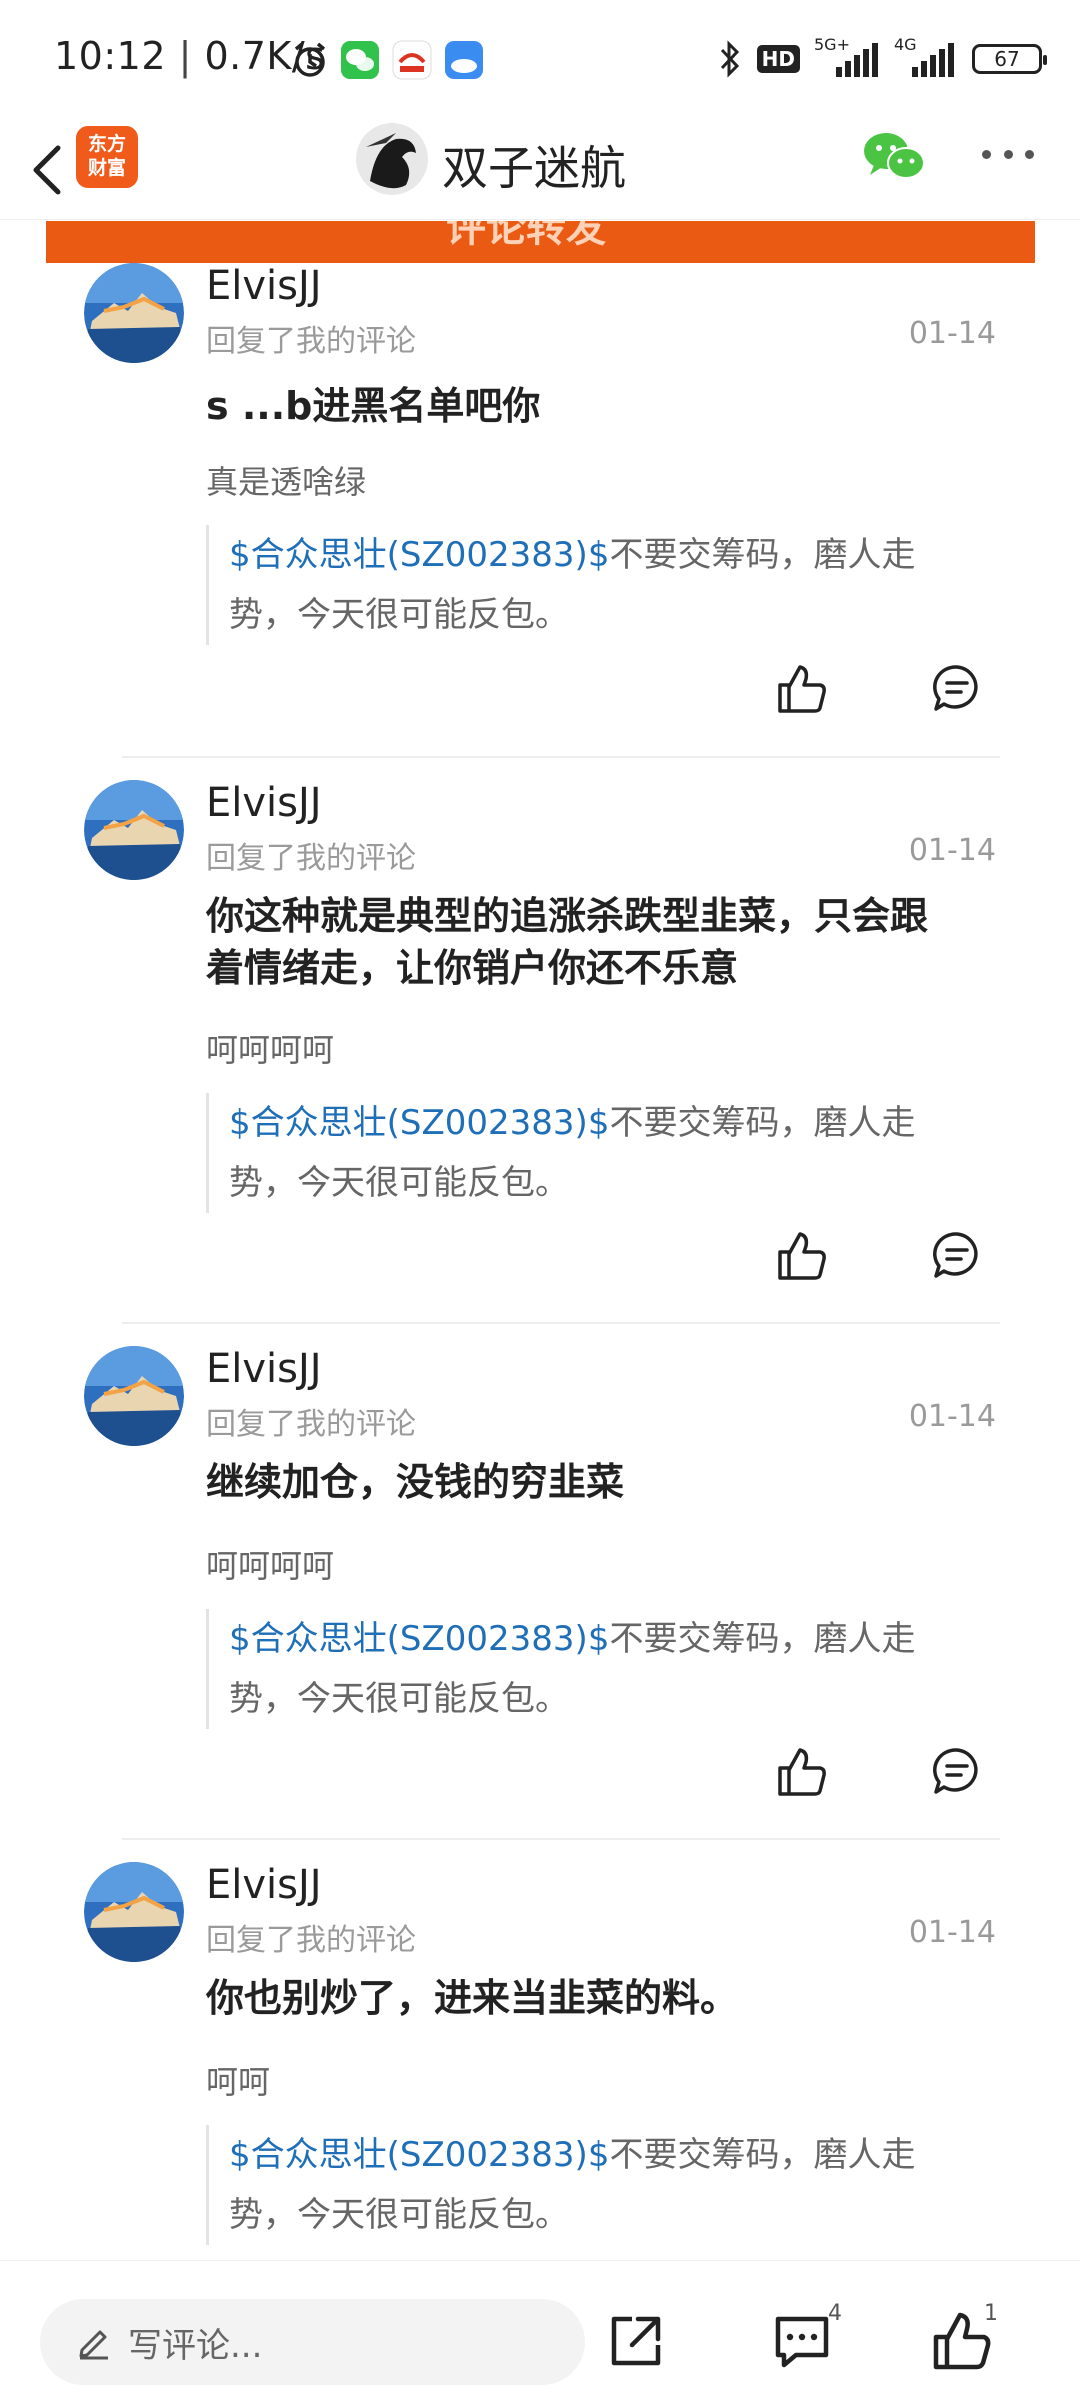 This screenshot has width=1080, height=2400. I want to click on hd-badge: HD, so click(778, 59).